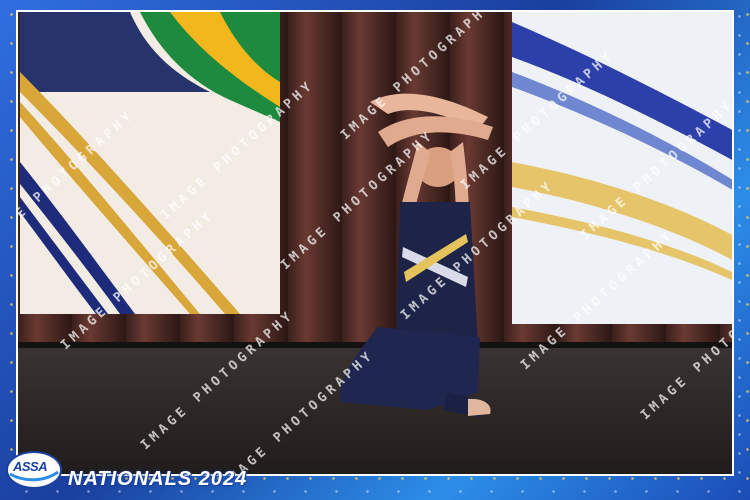  Describe the element at coordinates (416, 255) in the screenshot. I see `dancer-figure` at that location.